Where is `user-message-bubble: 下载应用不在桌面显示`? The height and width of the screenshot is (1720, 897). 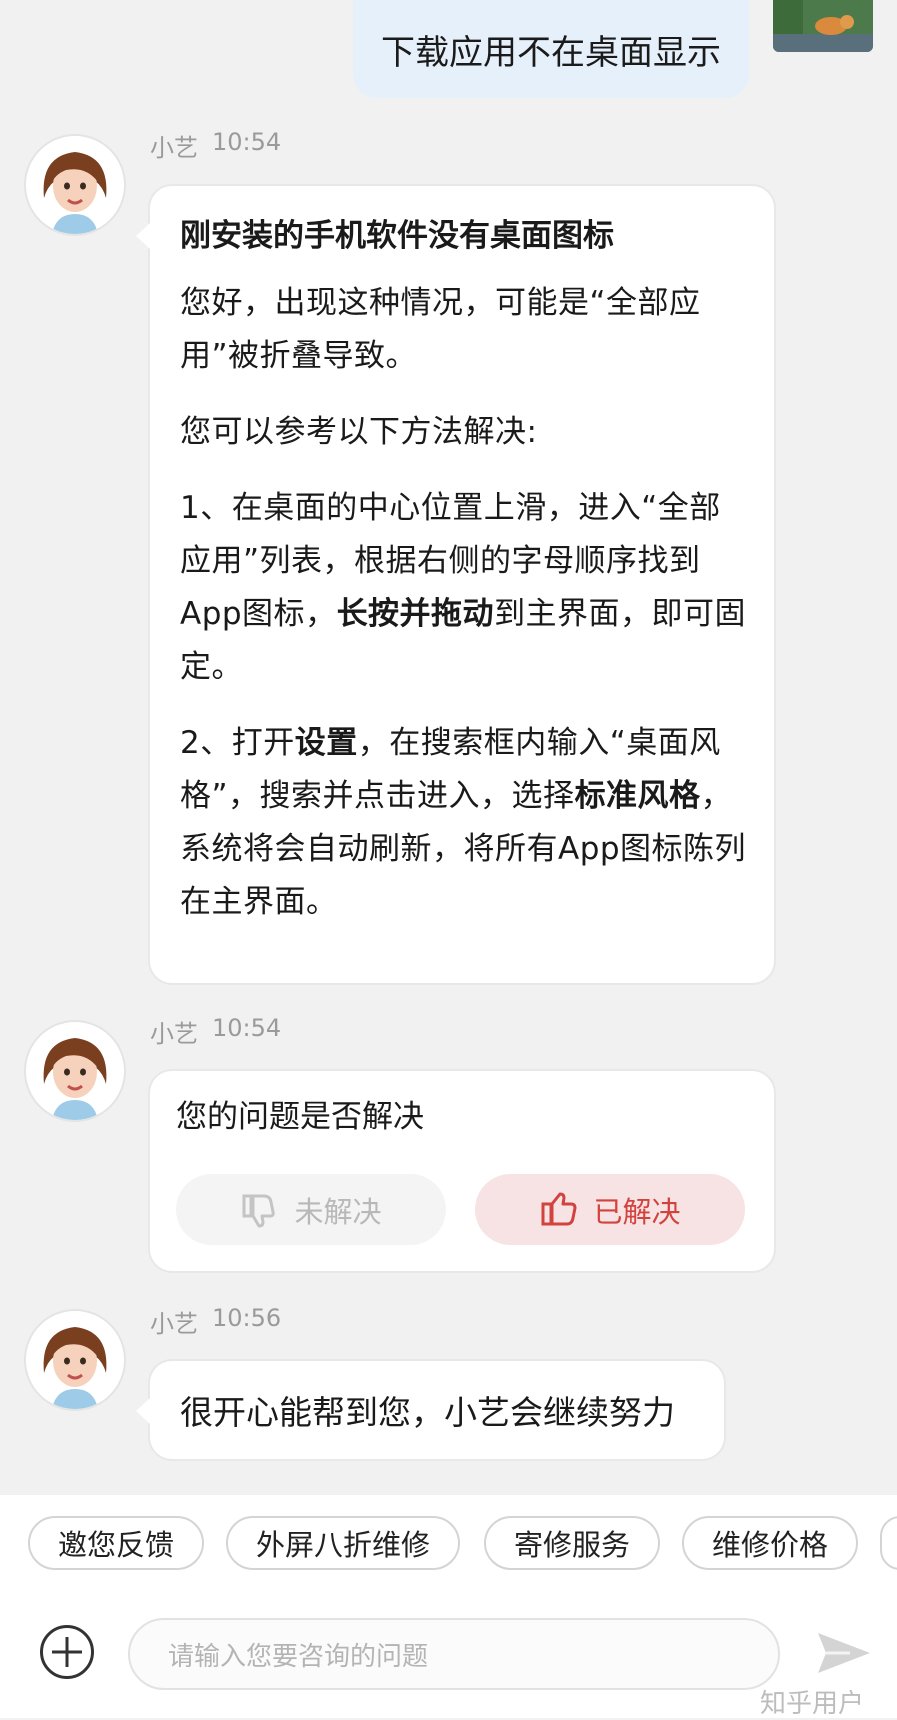
user-message-bubble: 下载应用不在桌面显示 is located at coordinates (551, 49).